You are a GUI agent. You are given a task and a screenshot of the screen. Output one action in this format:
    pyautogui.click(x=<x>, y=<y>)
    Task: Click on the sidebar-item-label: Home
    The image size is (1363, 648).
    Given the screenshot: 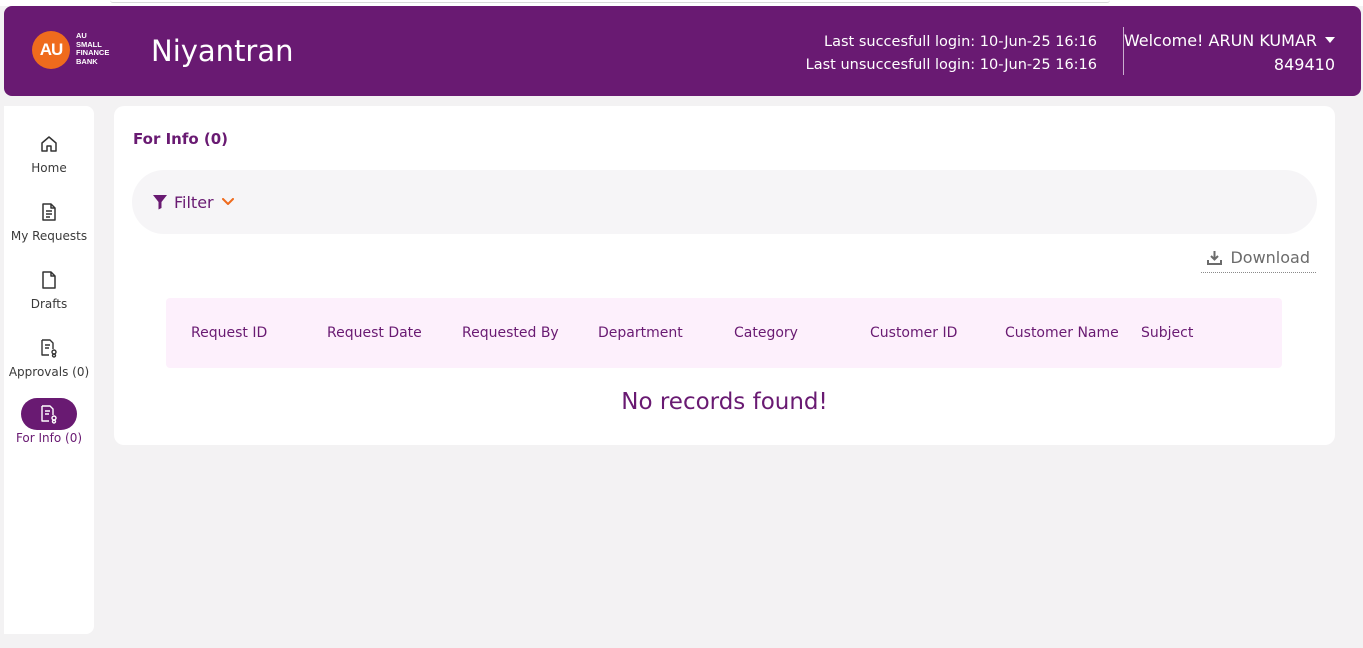 What is the action you would take?
    pyautogui.click(x=49, y=168)
    